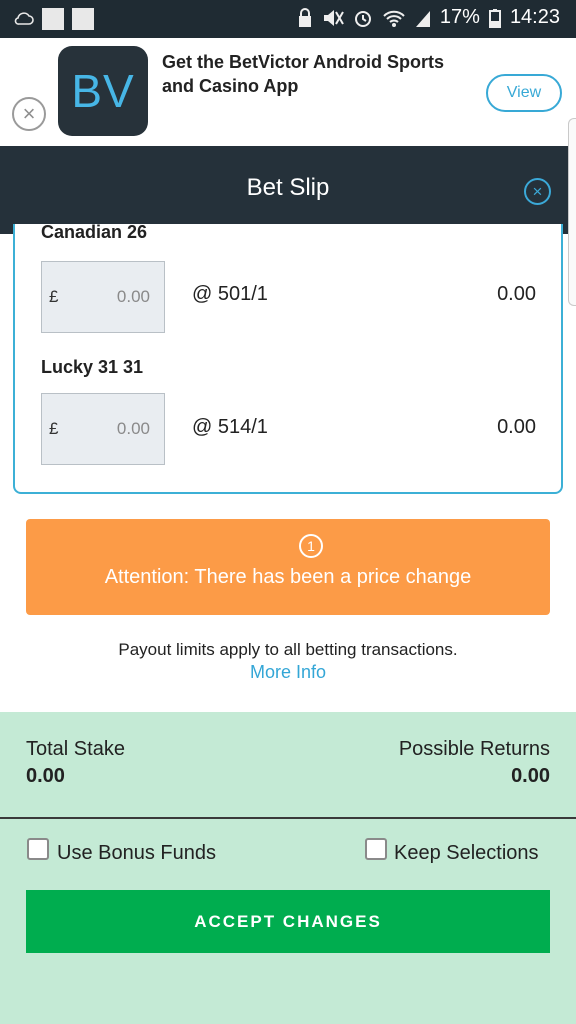  What do you see at coordinates (45, 776) in the screenshot?
I see `total-stake-value: 0.00` at bounding box center [45, 776].